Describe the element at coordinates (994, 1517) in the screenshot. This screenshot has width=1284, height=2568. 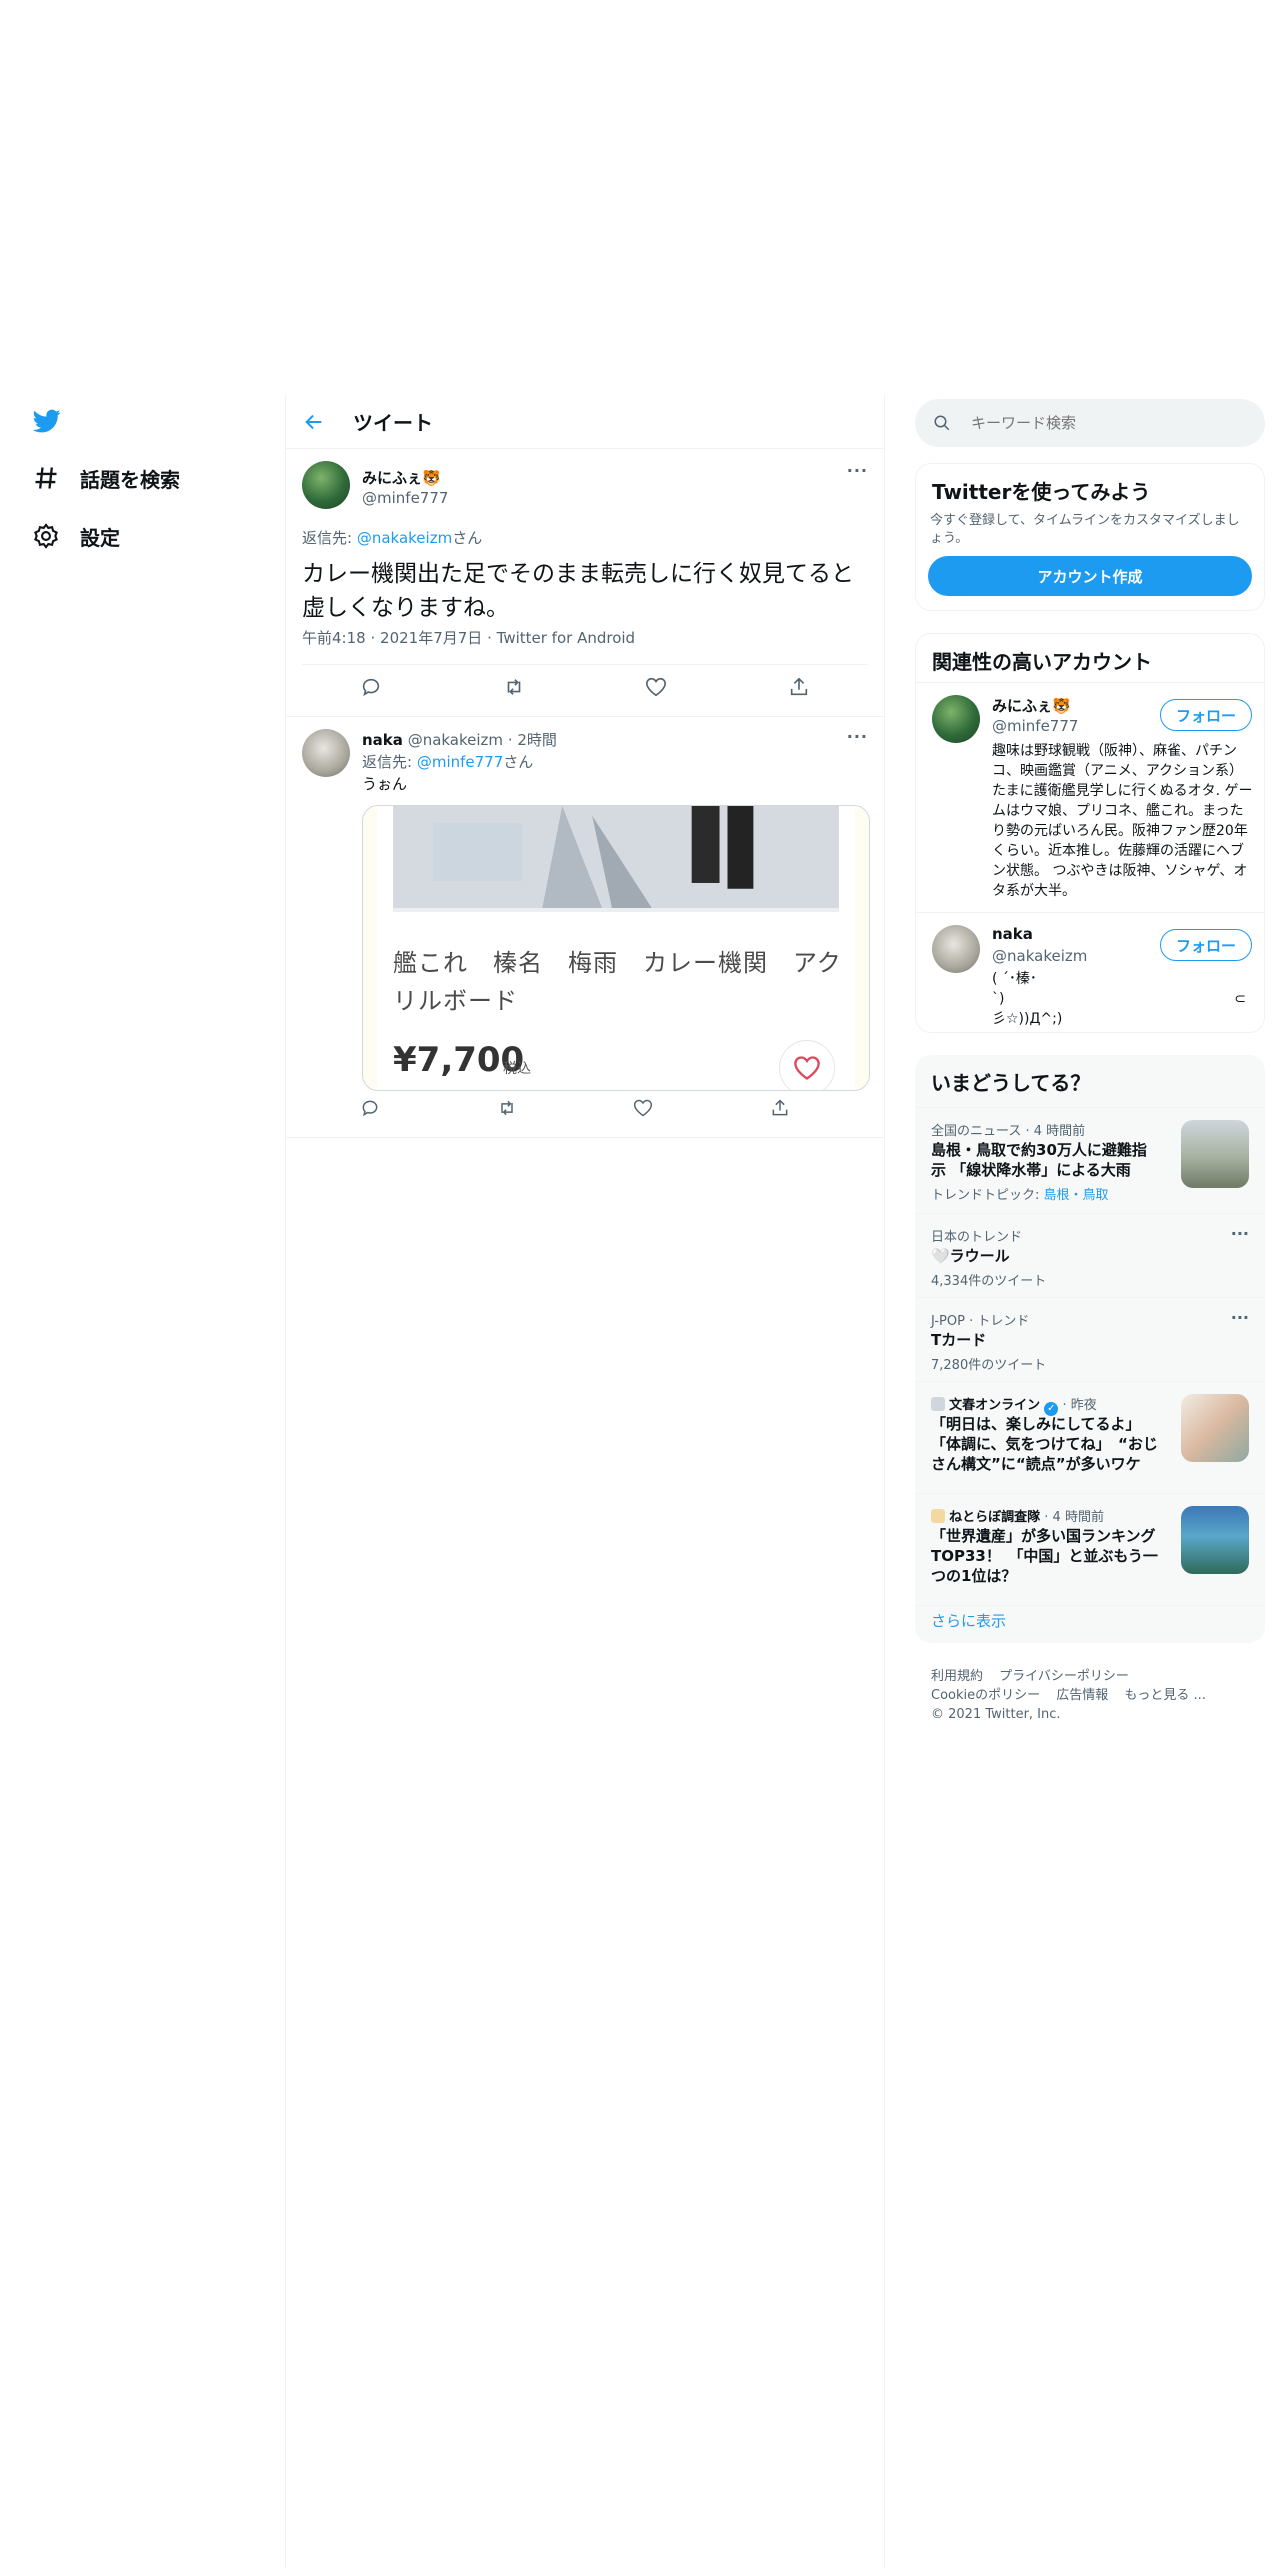
I see `source-name: ねとらぼ調査隊` at that location.